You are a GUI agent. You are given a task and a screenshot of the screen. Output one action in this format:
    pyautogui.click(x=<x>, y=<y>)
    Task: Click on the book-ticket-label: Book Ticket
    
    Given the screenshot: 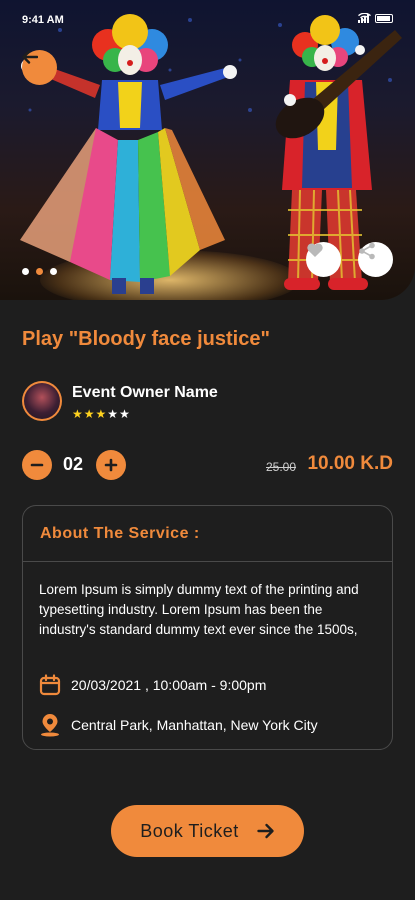 What is the action you would take?
    pyautogui.click(x=189, y=830)
    